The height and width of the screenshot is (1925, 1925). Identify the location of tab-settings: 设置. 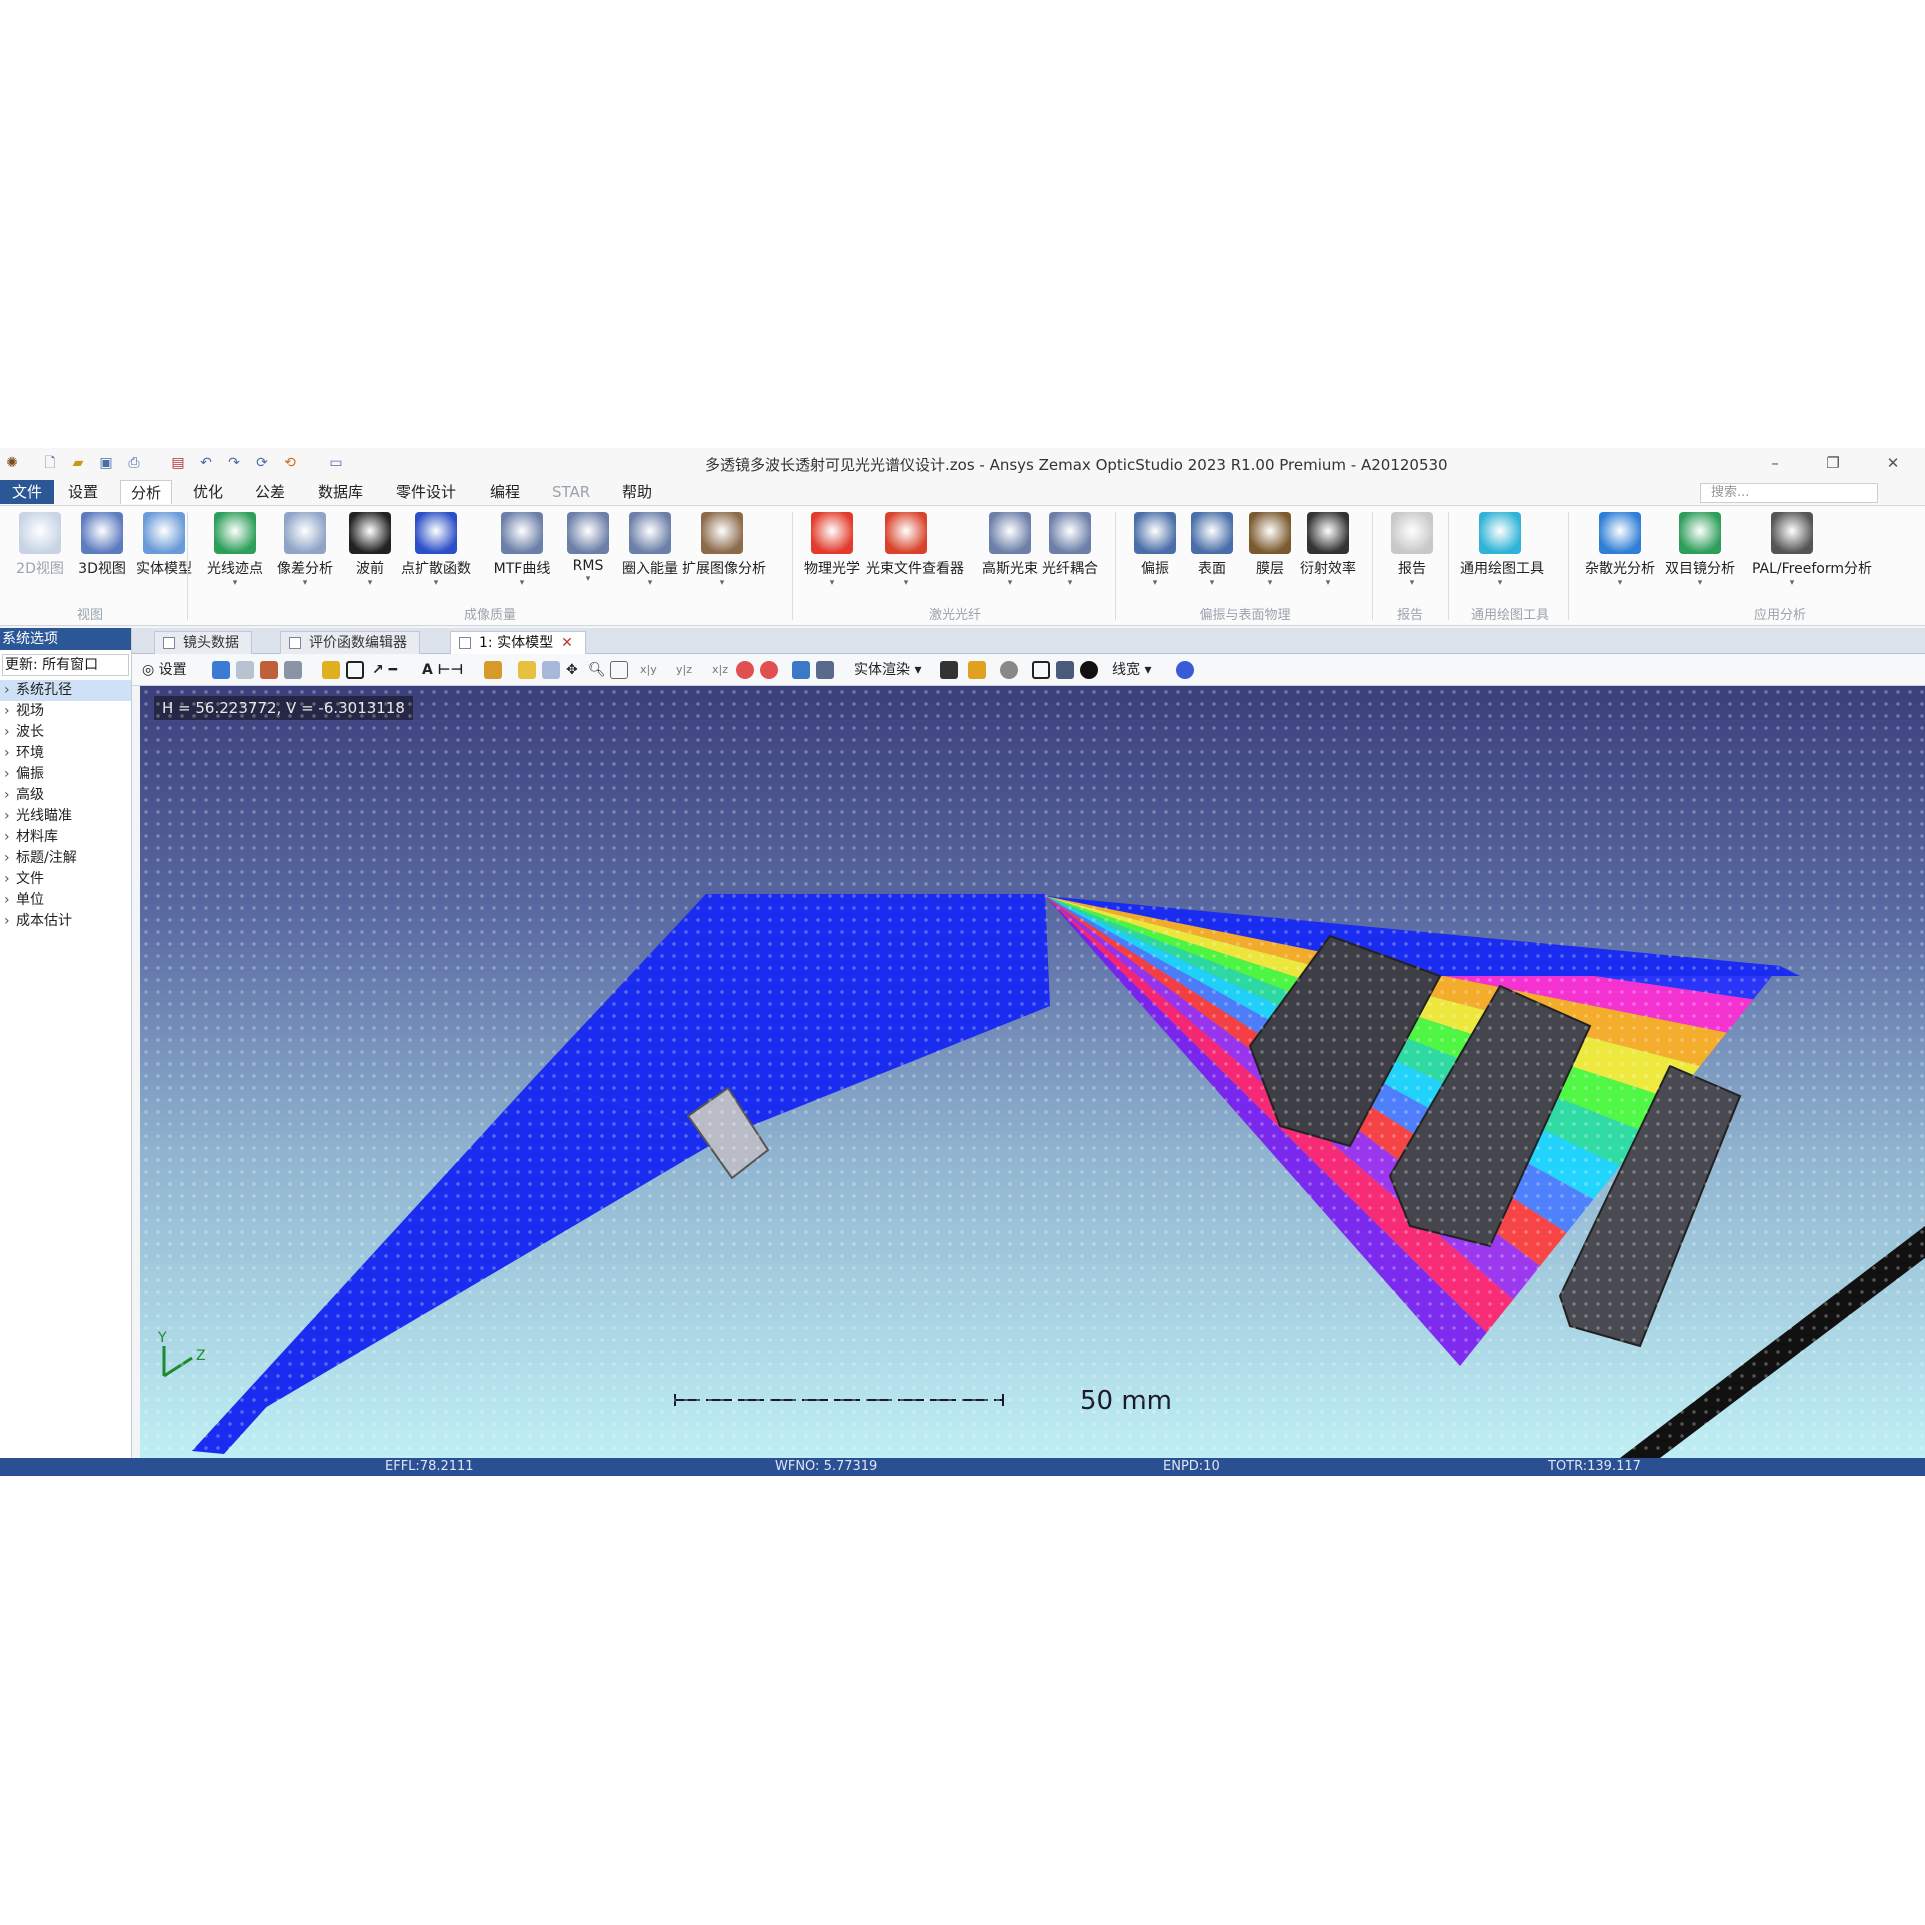
(83, 492).